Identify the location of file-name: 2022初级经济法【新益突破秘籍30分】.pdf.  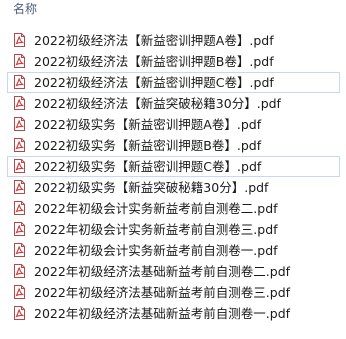
(157, 103).